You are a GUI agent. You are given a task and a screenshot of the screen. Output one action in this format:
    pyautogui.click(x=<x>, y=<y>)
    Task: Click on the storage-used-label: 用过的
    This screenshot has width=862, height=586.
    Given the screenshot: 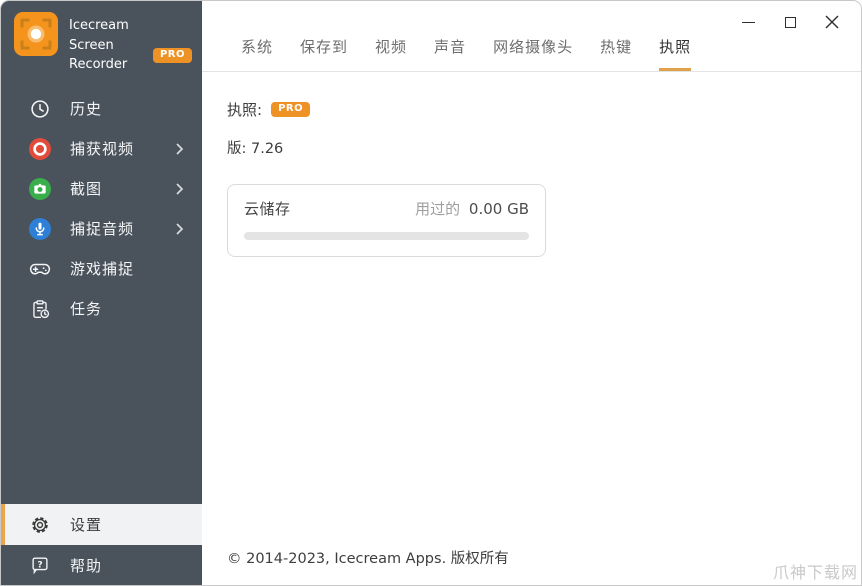 What is the action you would take?
    pyautogui.click(x=438, y=209)
    